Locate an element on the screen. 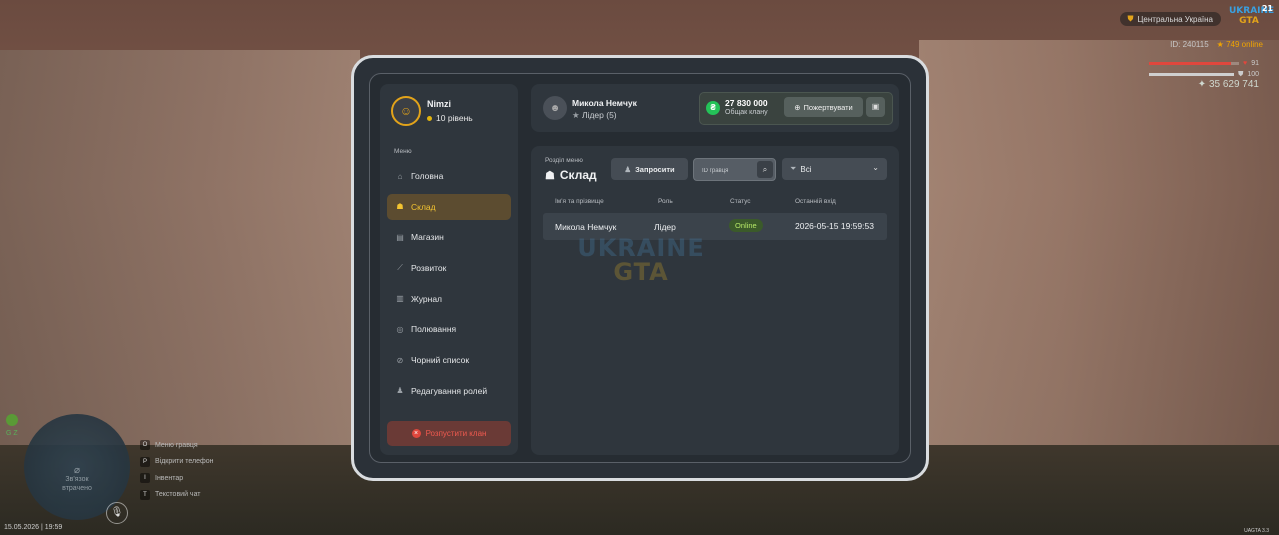 This screenshot has height=535, width=1279. sidebar-item-blacklist: ⊘ Чорний список is located at coordinates (449, 360).